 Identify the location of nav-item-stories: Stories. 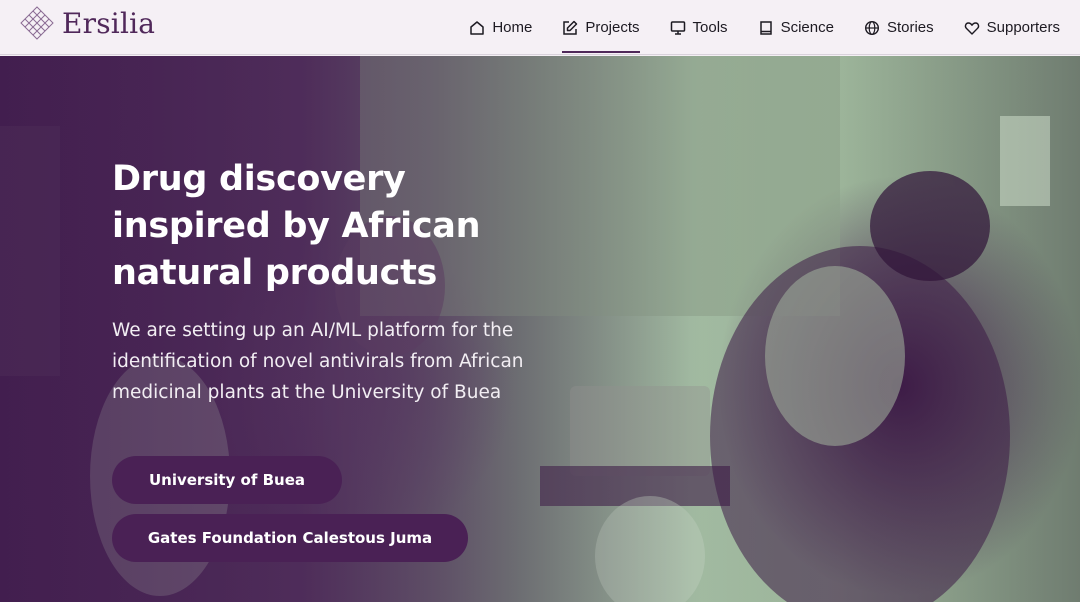
(899, 27).